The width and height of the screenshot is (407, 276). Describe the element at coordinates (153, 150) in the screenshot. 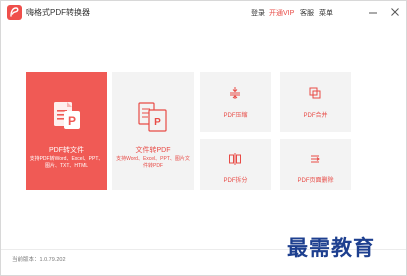

I see `file-to-pdf-title: 文件转PDF` at that location.